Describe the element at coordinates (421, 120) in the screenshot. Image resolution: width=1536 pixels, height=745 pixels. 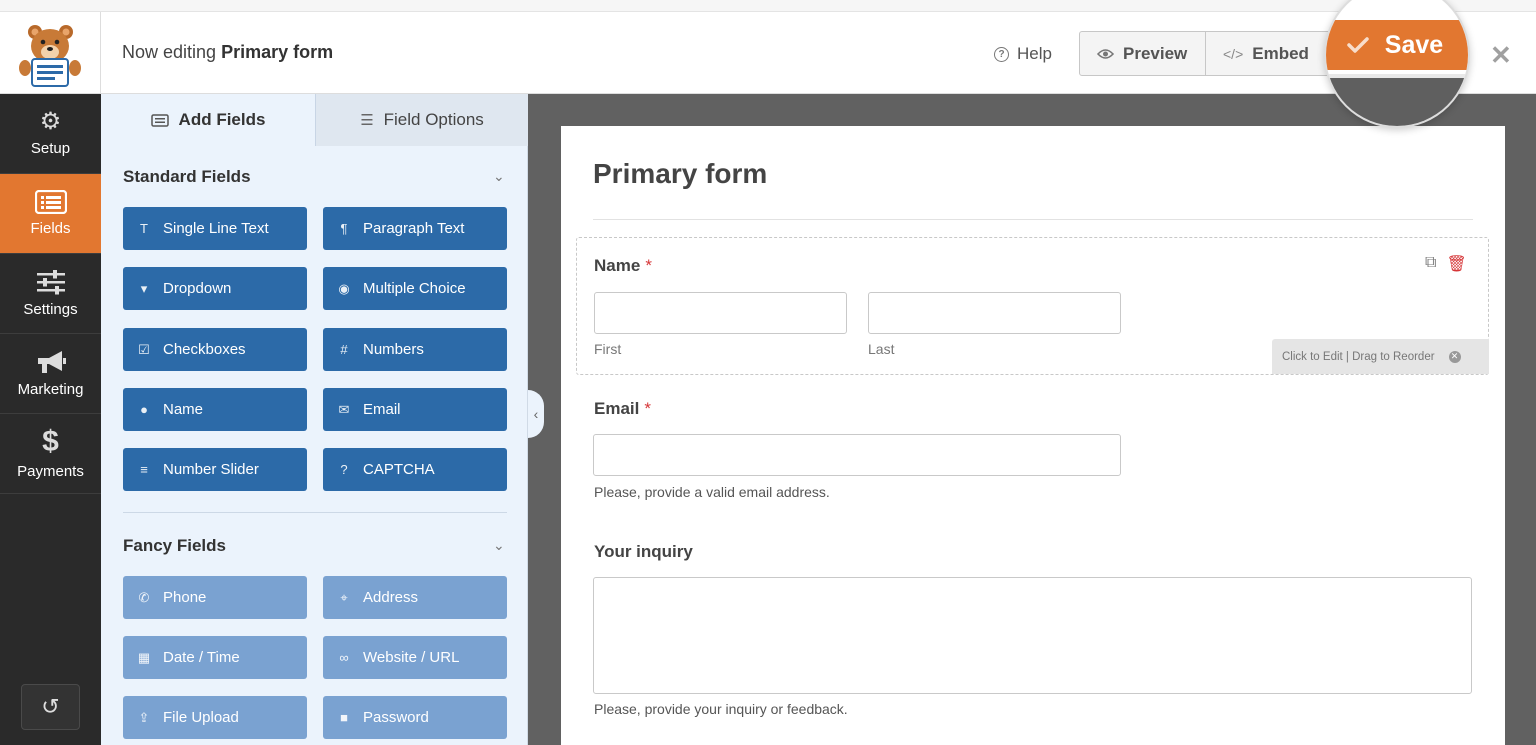
I see `tab-field-options: ☰ Field Options` at that location.